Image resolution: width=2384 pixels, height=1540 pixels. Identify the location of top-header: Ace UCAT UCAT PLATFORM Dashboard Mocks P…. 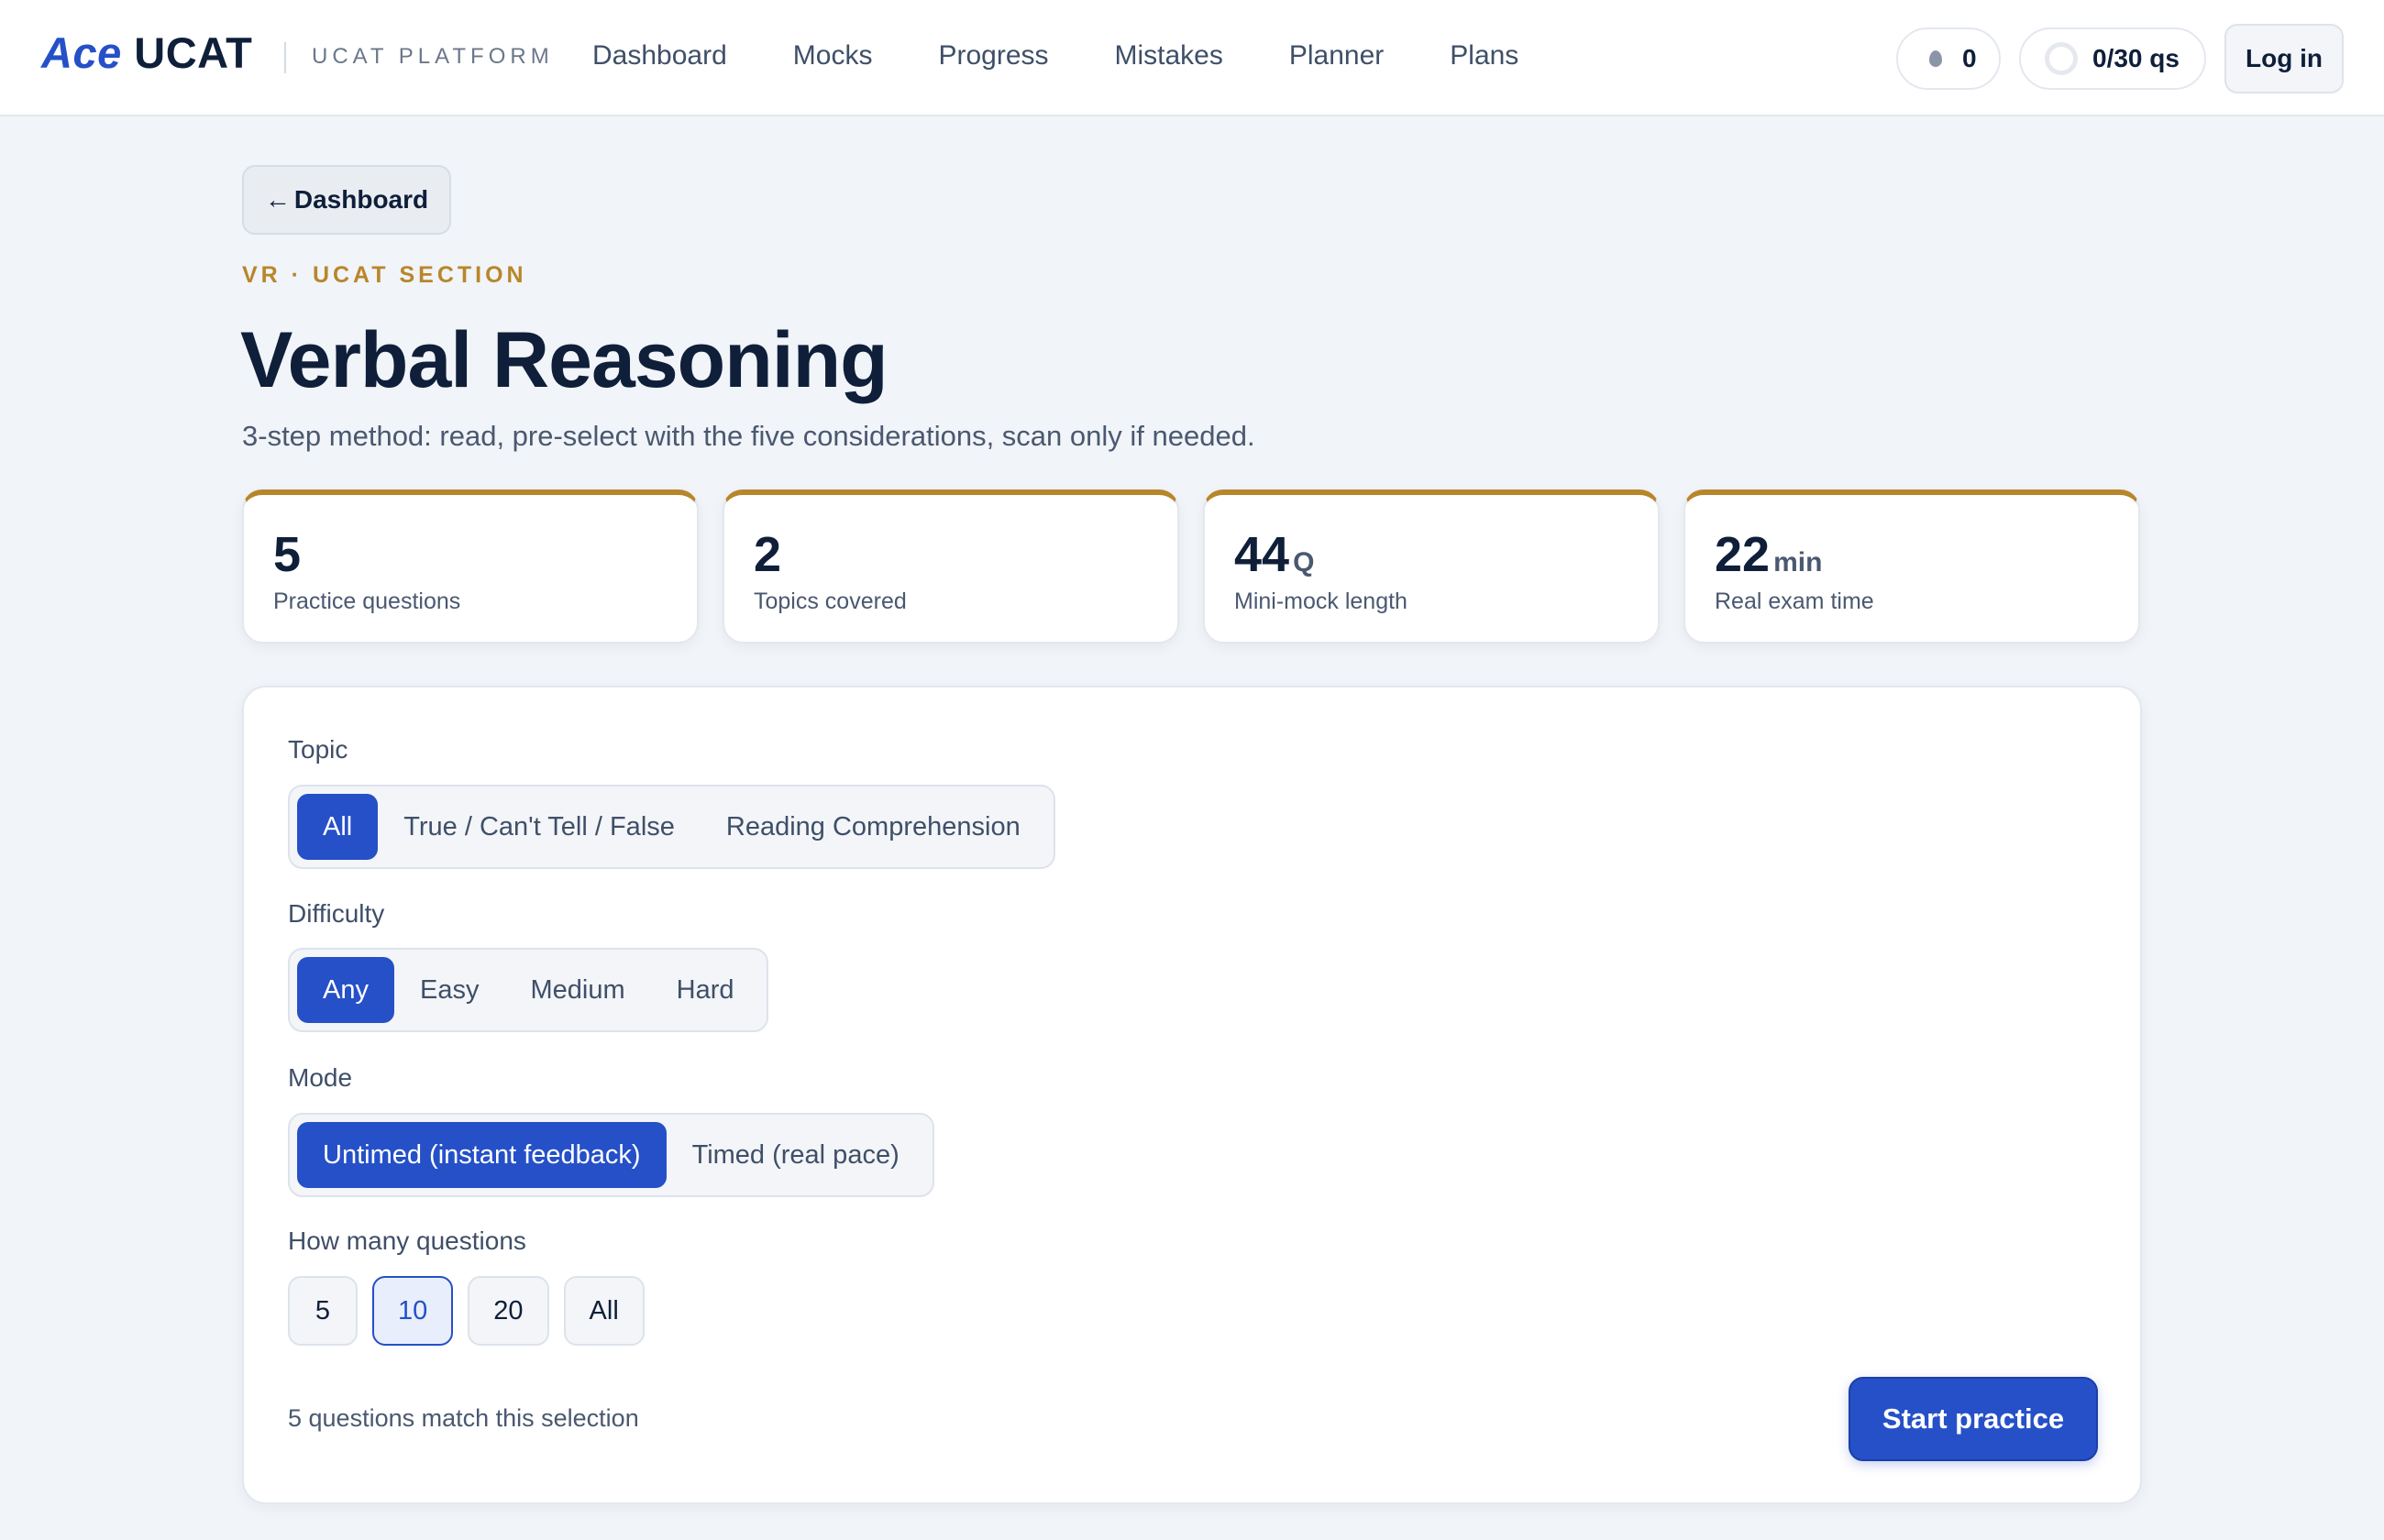
(1192, 58).